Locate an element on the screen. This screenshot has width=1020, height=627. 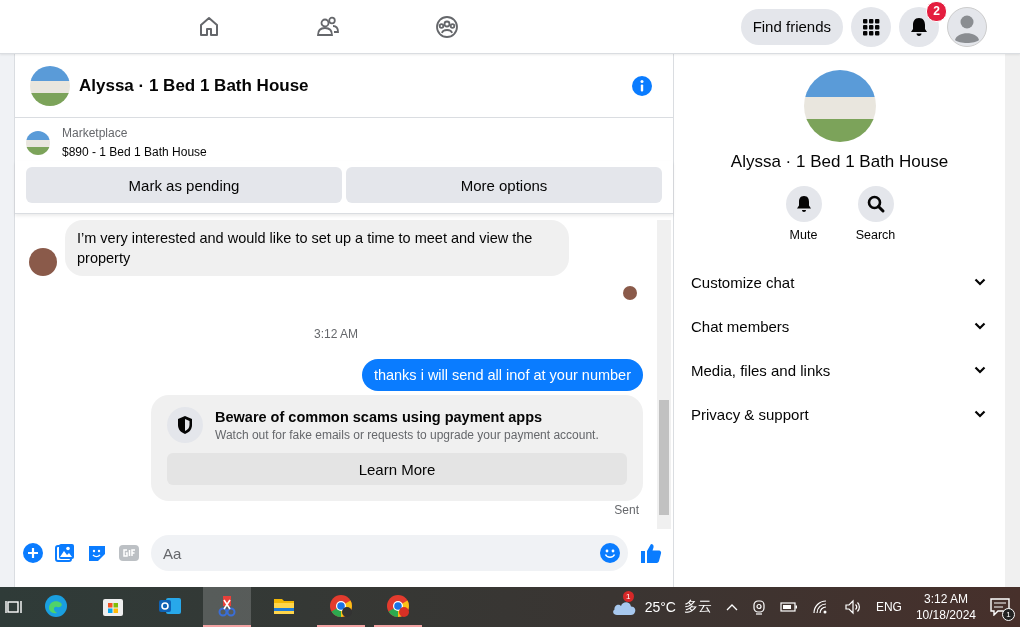
warning-text: Watch out for fake emails or requests to upgrade your payment account. is located at coordinates (407, 434).